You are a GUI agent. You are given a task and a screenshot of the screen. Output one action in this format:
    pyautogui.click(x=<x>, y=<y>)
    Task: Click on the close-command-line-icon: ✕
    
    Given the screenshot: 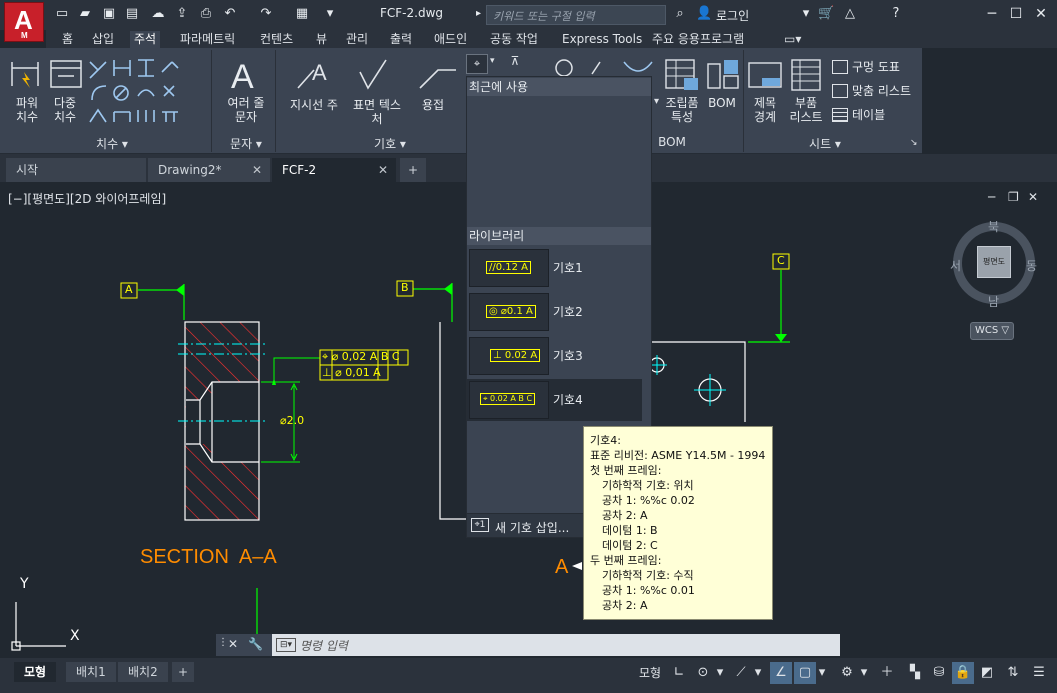 What is the action you would take?
    pyautogui.click(x=233, y=644)
    